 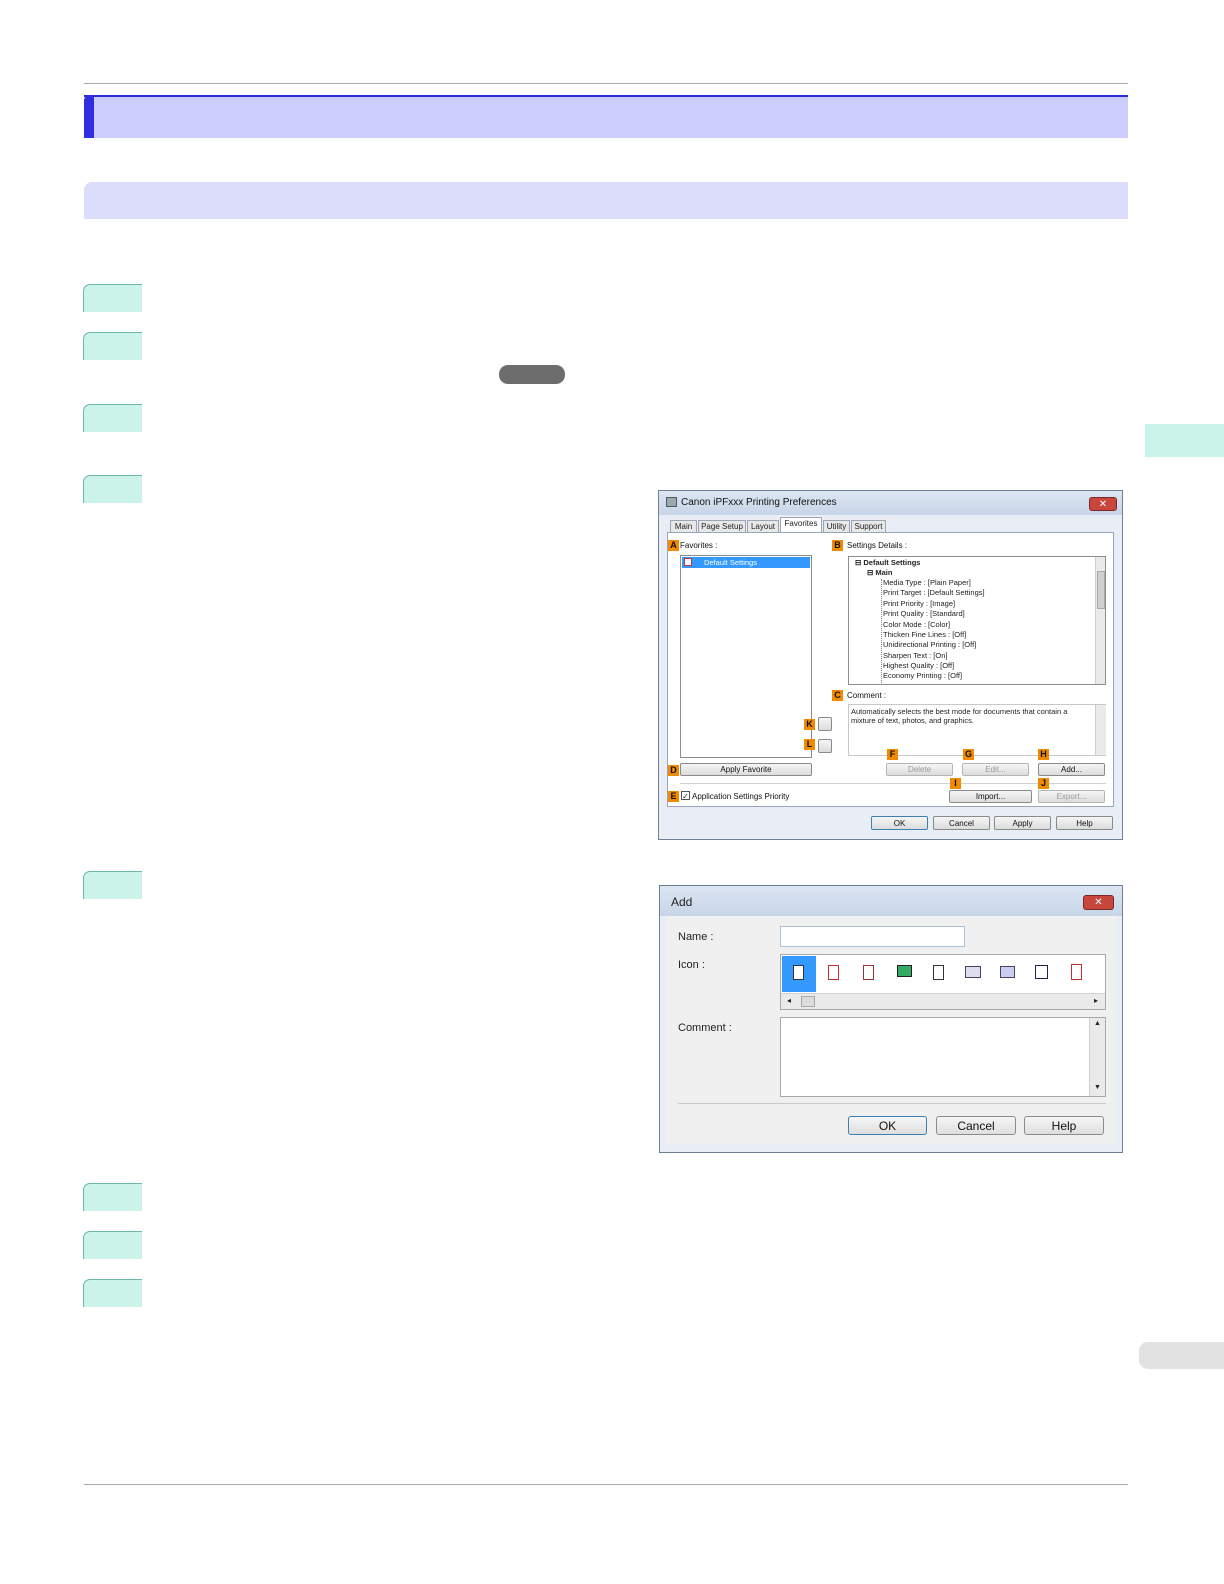 What do you see at coordinates (673, 796) in the screenshot?
I see `badge-e: E` at bounding box center [673, 796].